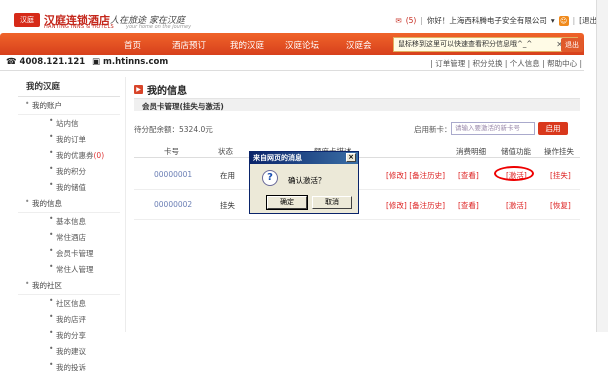 This screenshot has height=375, width=608. I want to click on restore-link: [恢复], so click(560, 205).